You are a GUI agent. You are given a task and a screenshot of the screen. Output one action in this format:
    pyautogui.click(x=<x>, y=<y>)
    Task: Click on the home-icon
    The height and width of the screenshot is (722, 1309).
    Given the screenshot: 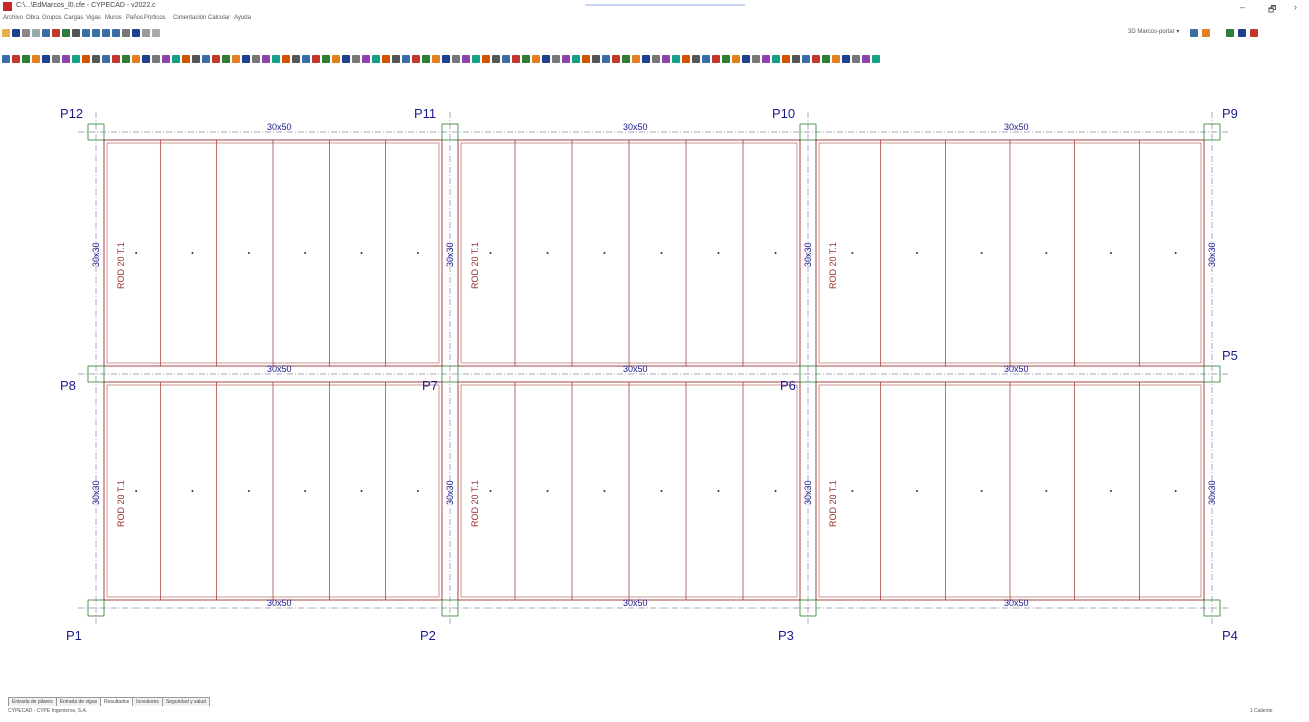 What is the action you would take?
    pyautogui.click(x=56, y=33)
    